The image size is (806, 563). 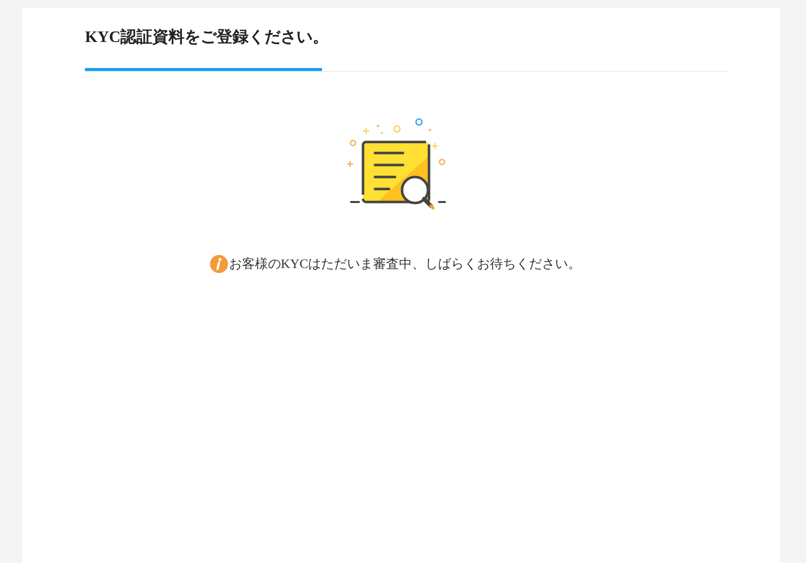 I want to click on review-status-message: お客様のKYCはただいま審査中、しばらくお待ちください。, so click(x=405, y=264).